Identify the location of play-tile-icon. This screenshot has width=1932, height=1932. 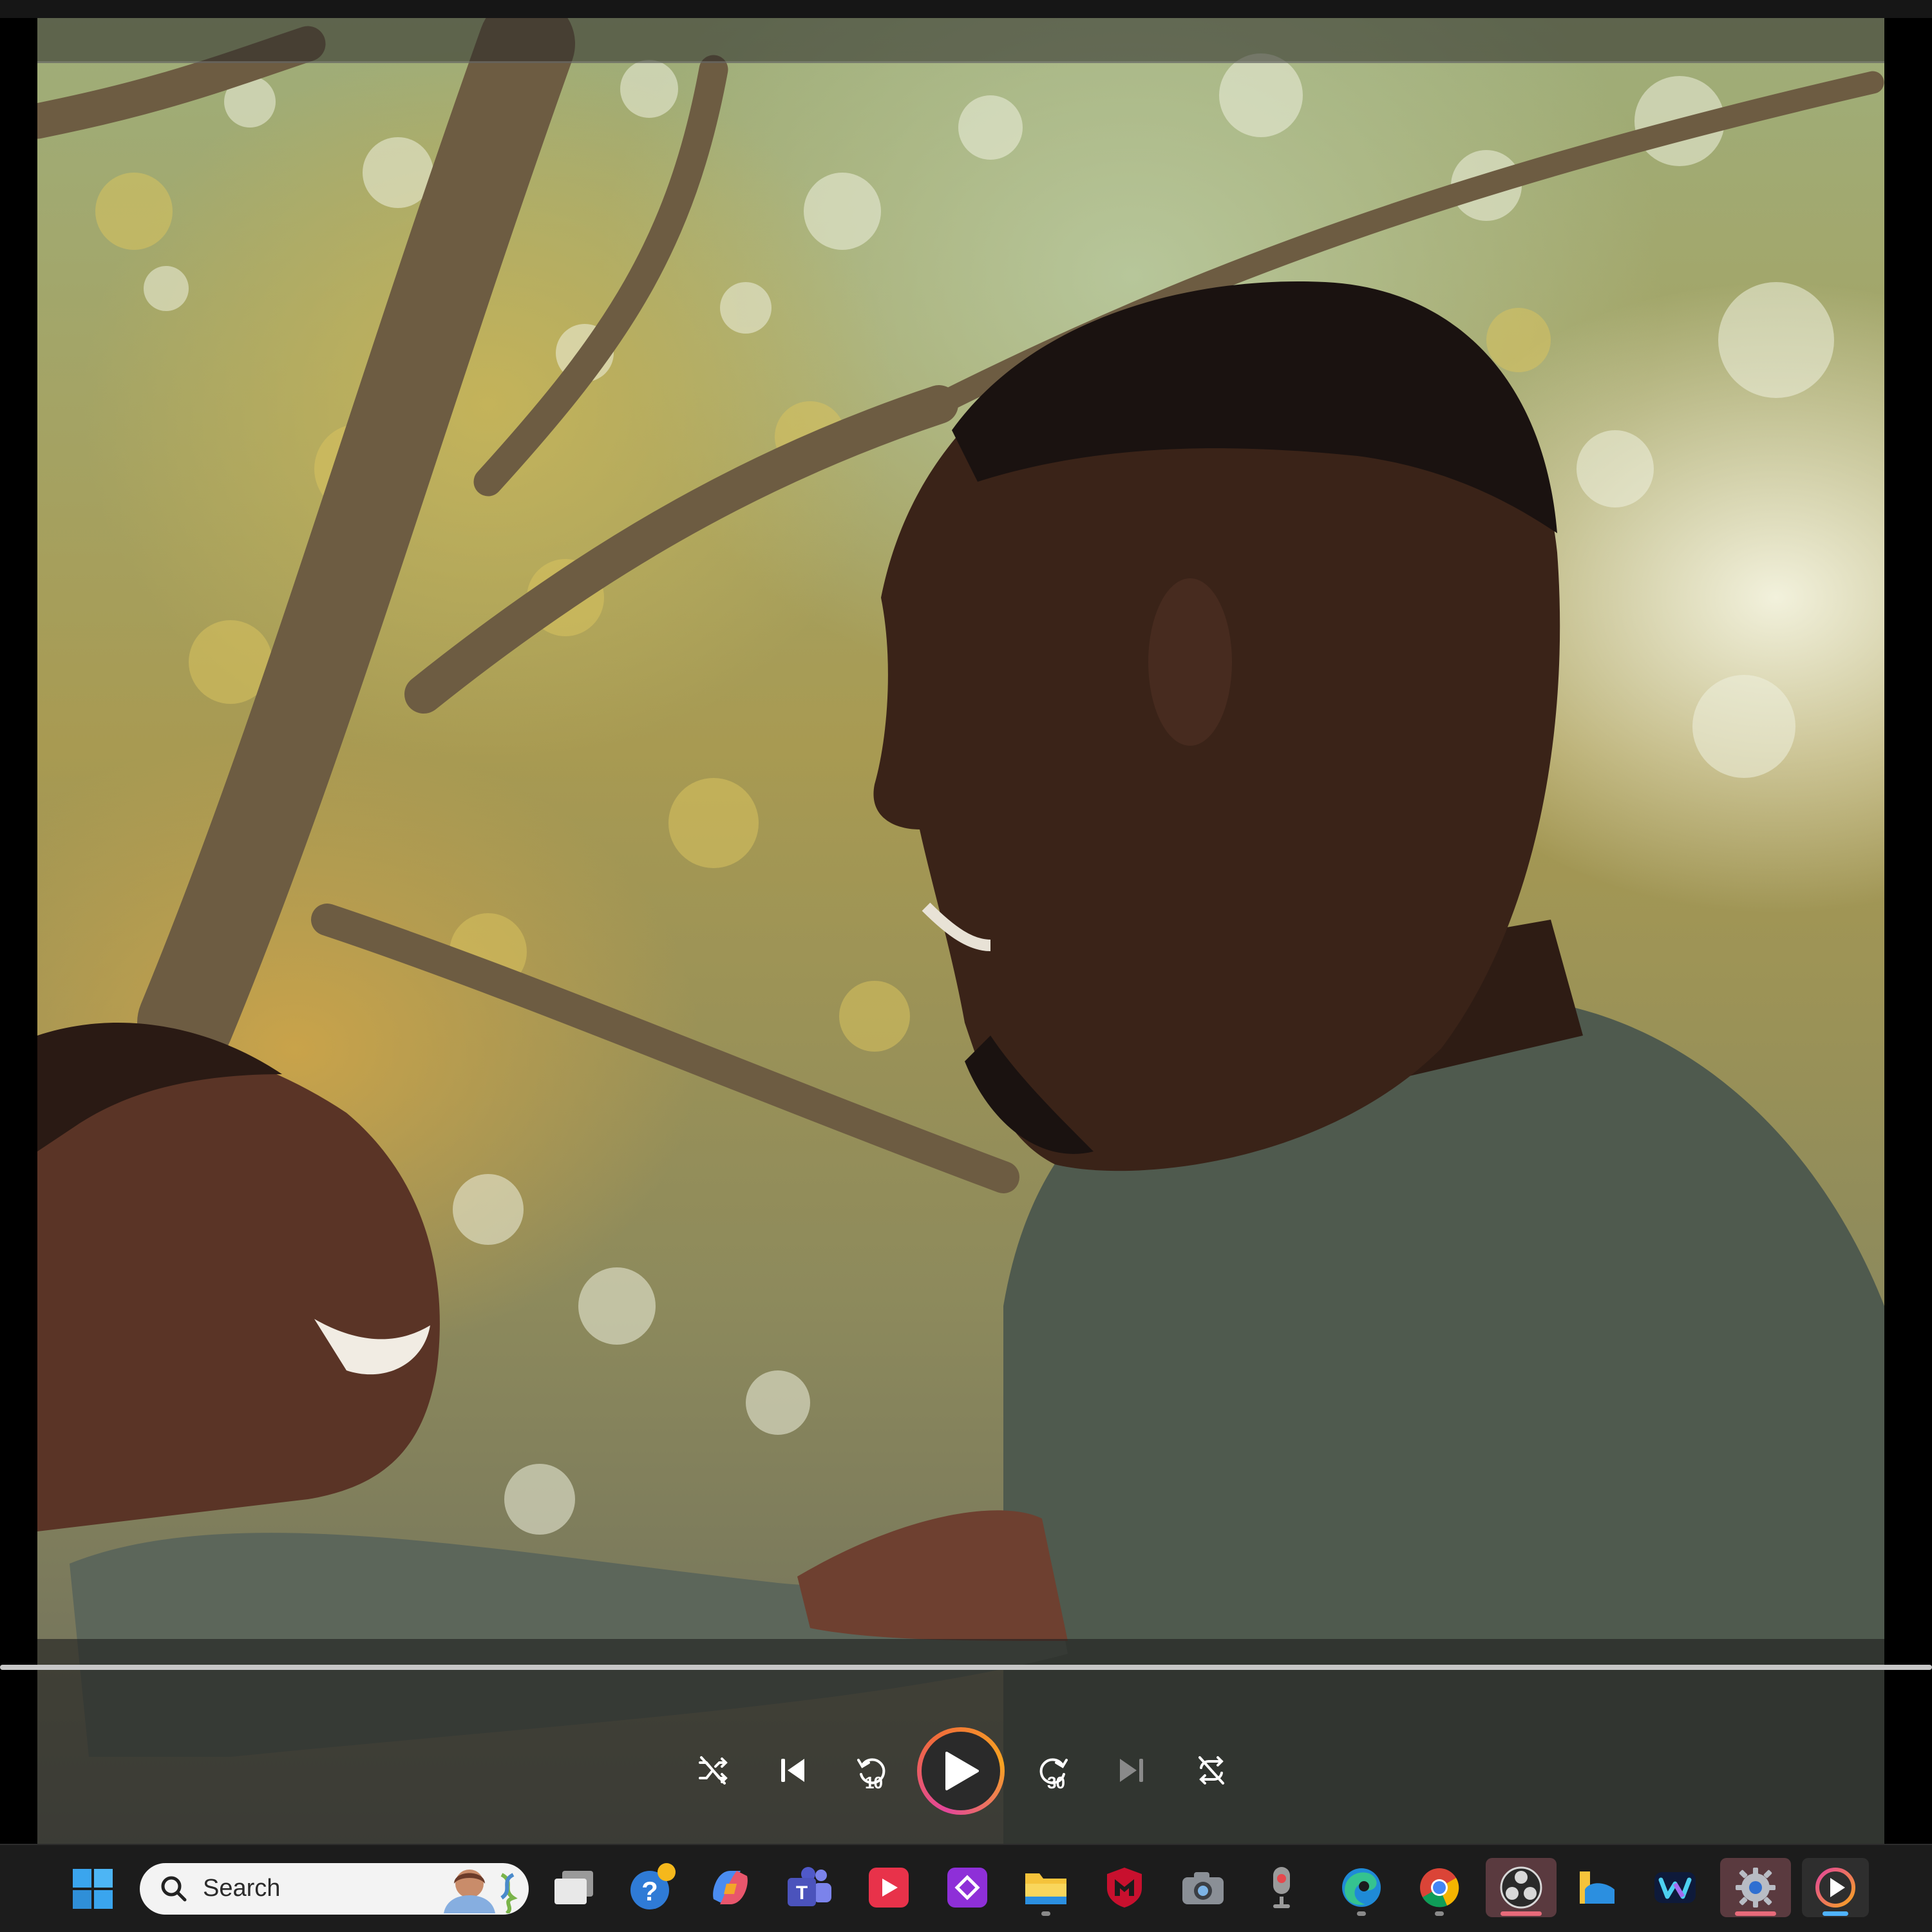
(890, 1888).